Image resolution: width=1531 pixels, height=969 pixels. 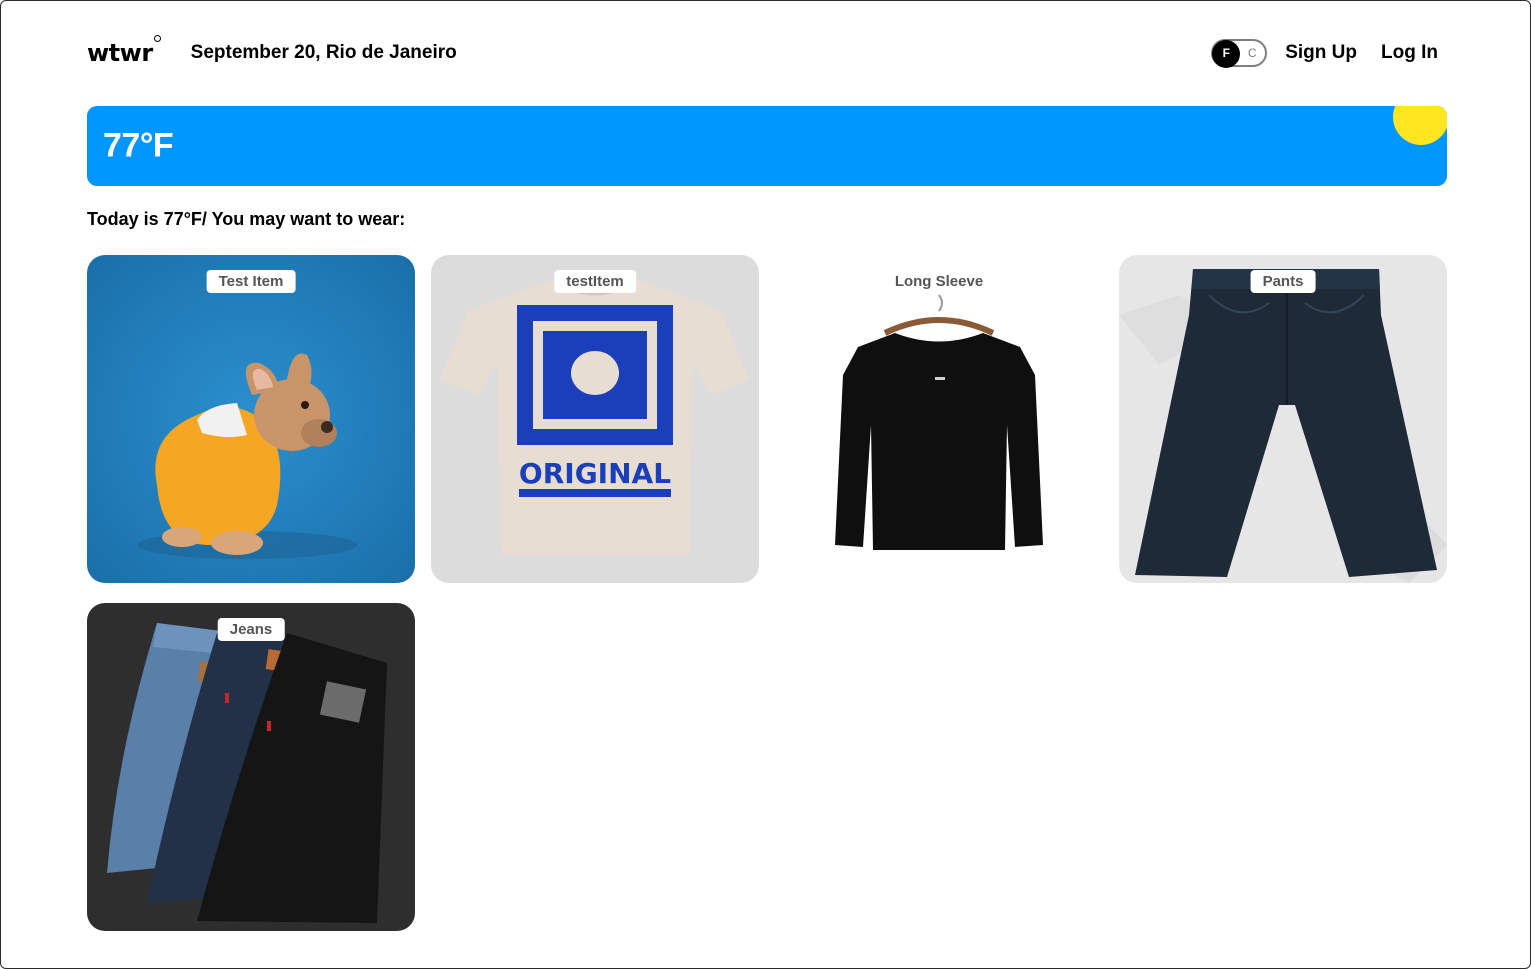 I want to click on toggle-celsius-label: C, so click(x=1252, y=53).